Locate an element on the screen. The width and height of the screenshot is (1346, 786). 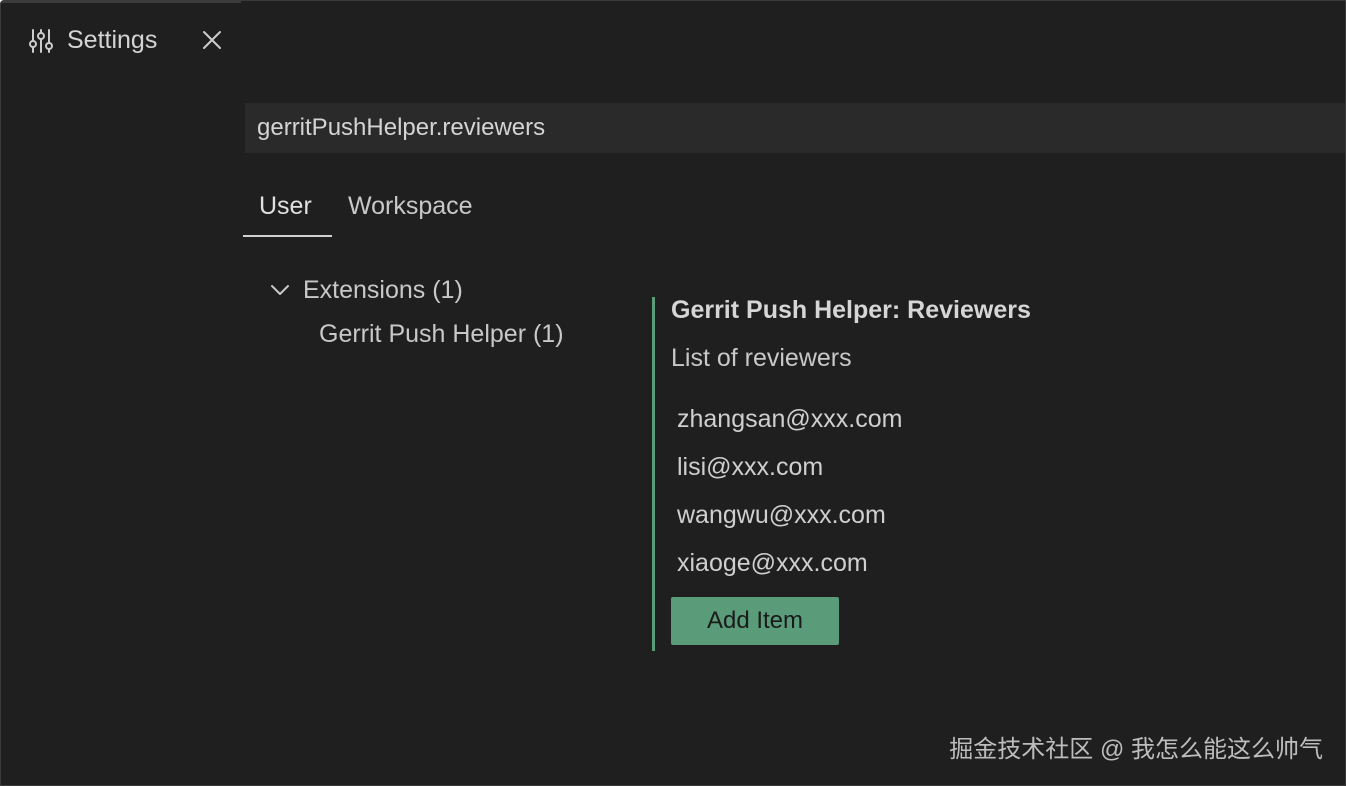
tab-title: Settings is located at coordinates (112, 40).